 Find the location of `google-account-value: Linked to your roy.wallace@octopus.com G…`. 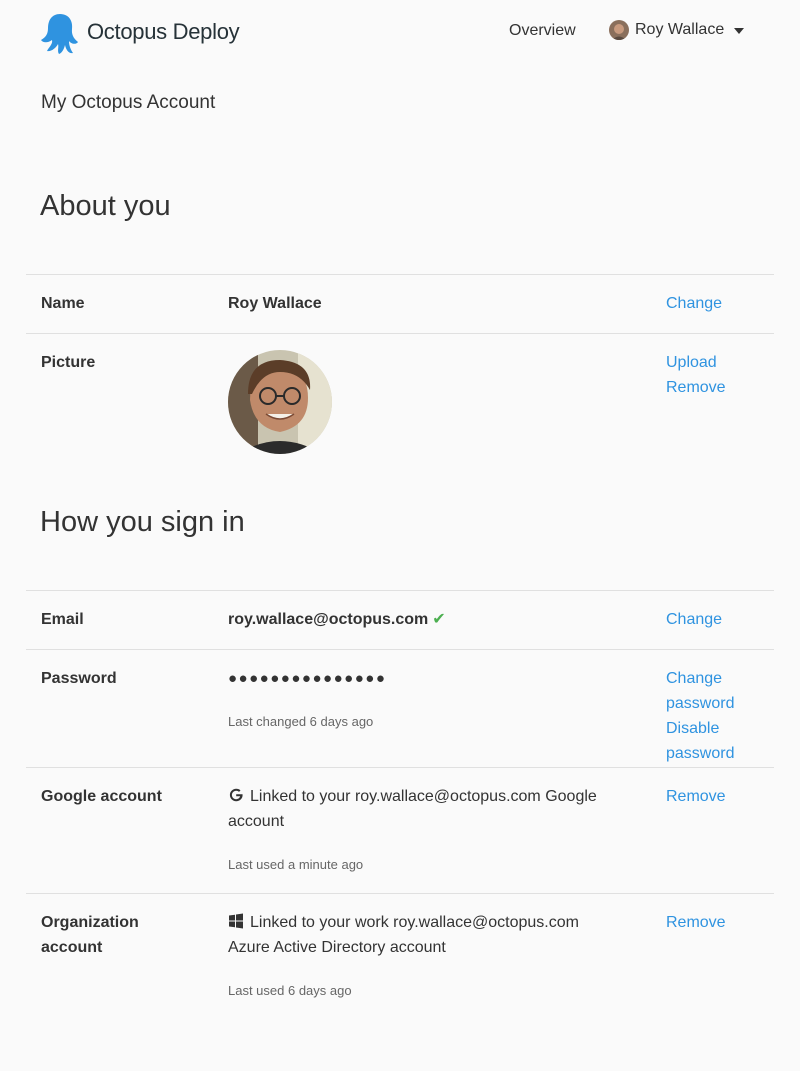

google-account-value: Linked to your roy.wallace@octopus.com G… is located at coordinates (438, 809).